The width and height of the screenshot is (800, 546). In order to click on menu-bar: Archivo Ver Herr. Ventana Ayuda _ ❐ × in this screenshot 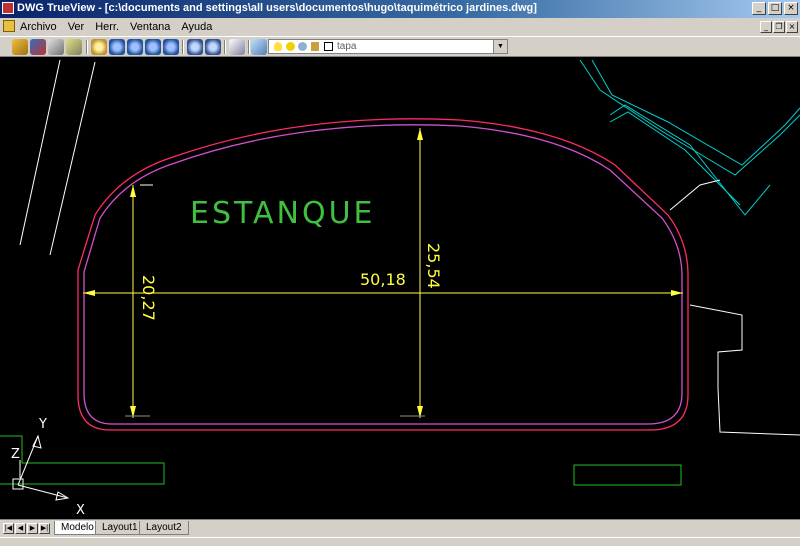, I will do `click(400, 27)`.